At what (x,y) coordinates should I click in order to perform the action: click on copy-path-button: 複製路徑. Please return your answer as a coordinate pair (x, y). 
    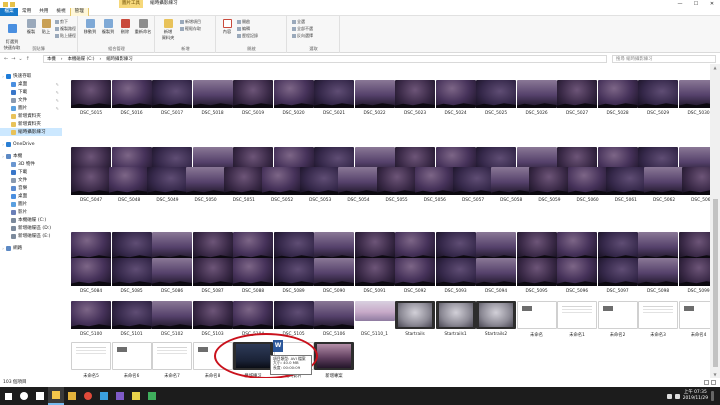
    Looking at the image, I should click on (65, 29).